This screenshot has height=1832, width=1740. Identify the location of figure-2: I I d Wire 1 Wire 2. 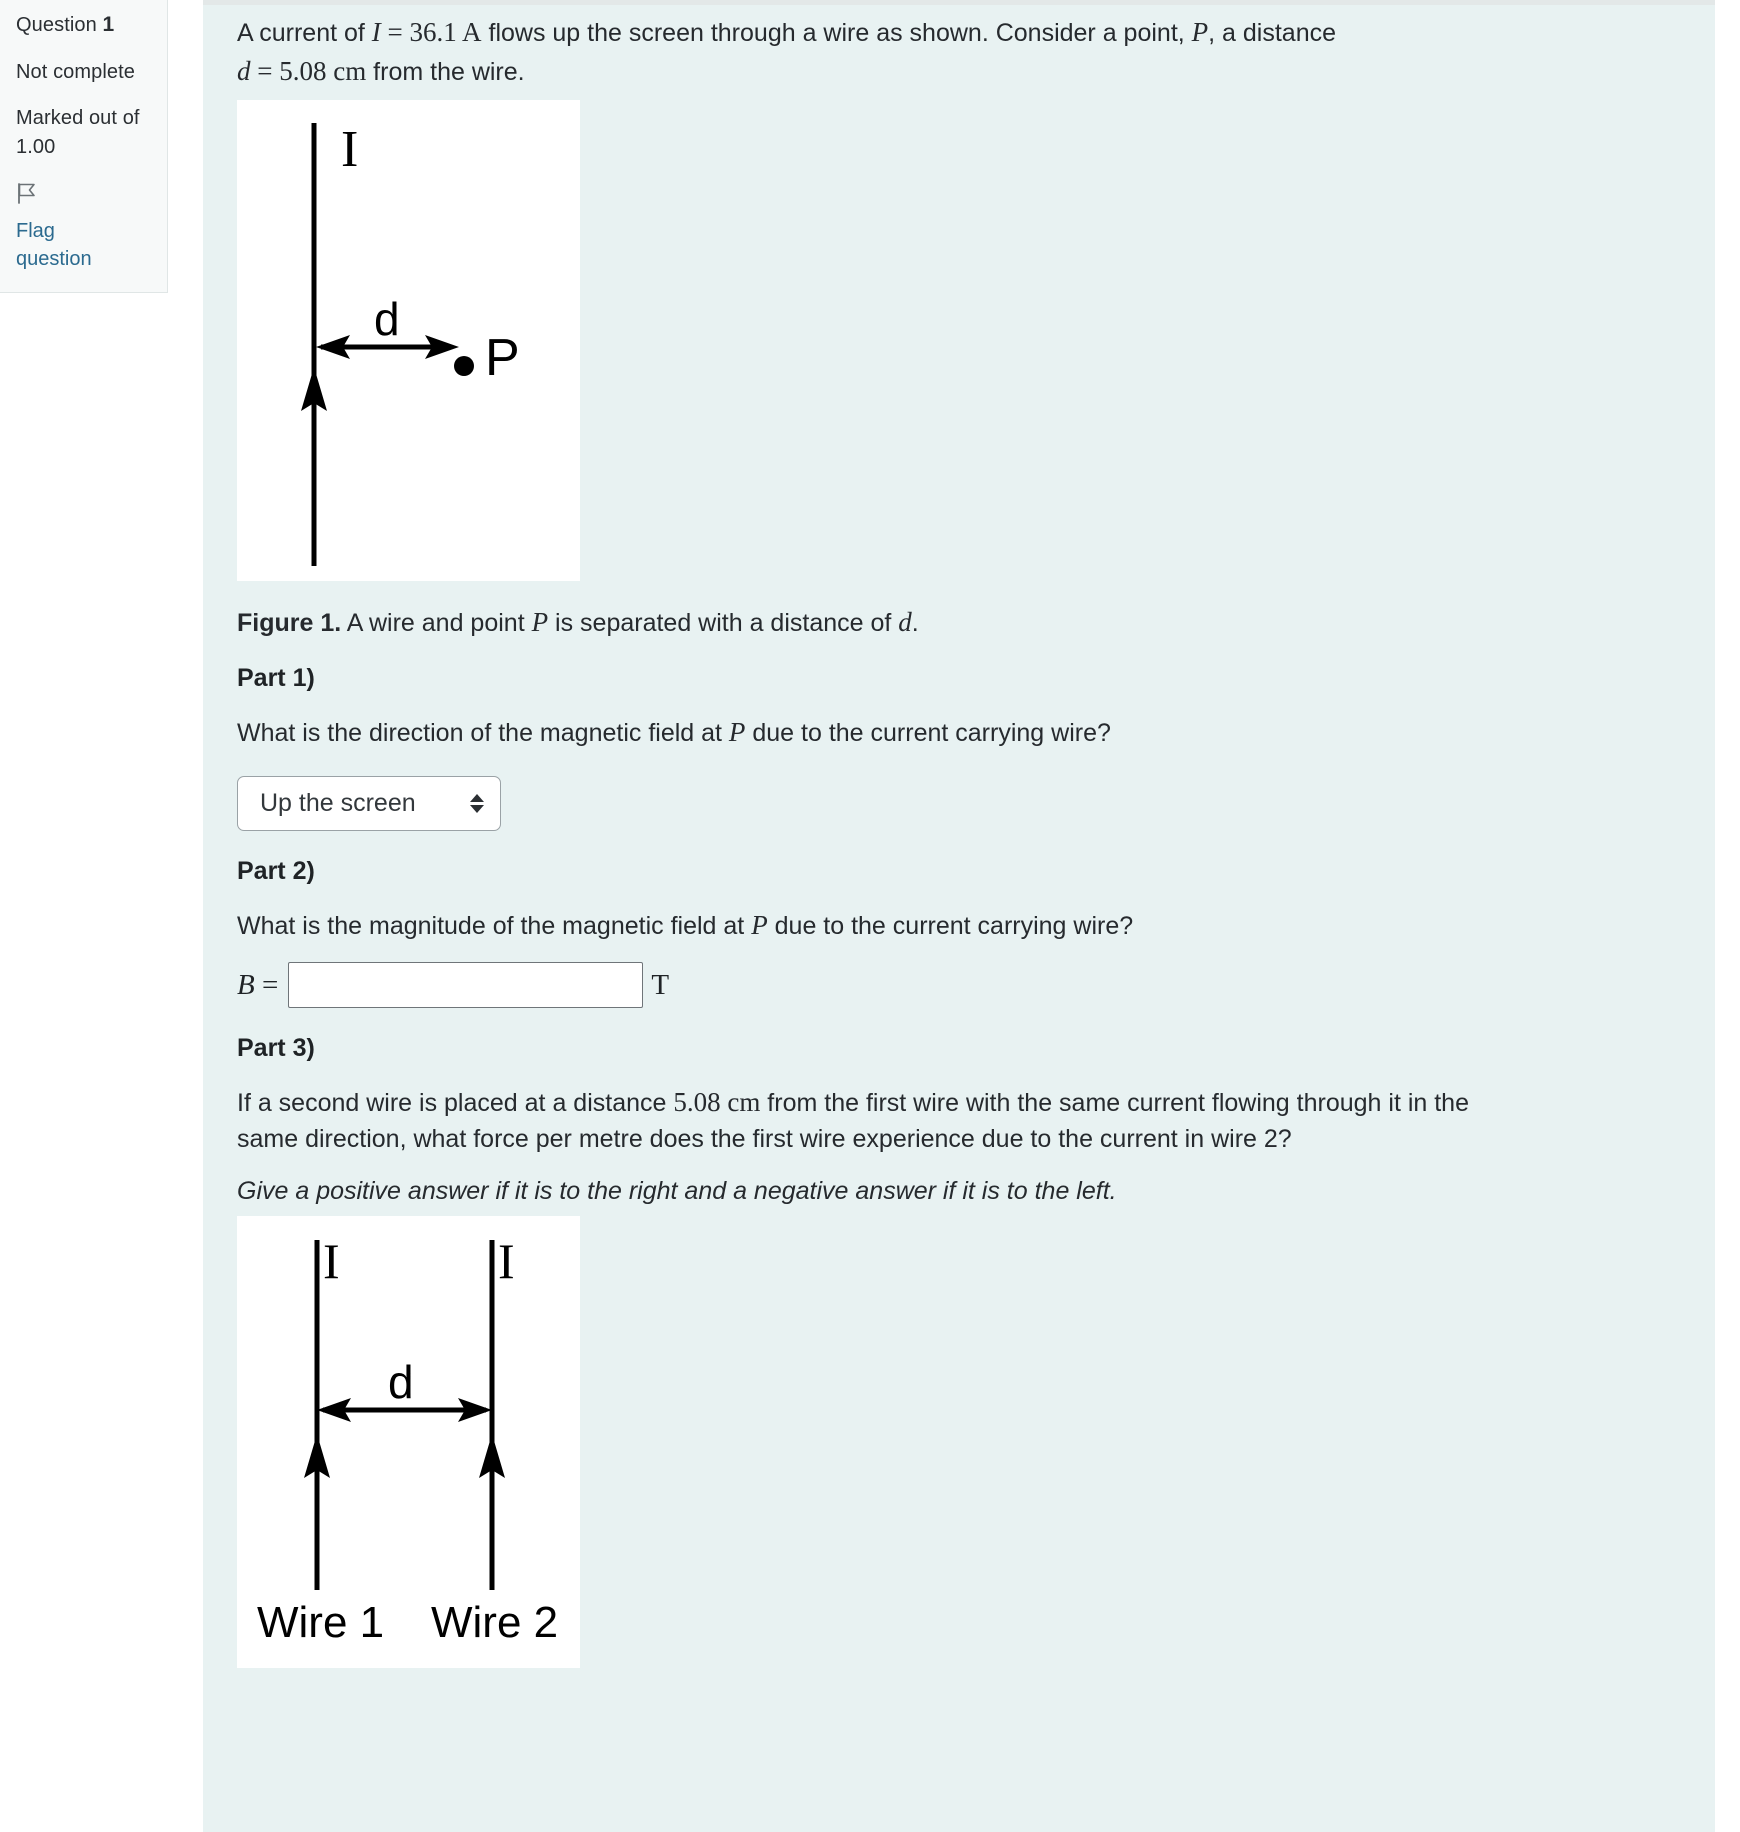
(408, 1442).